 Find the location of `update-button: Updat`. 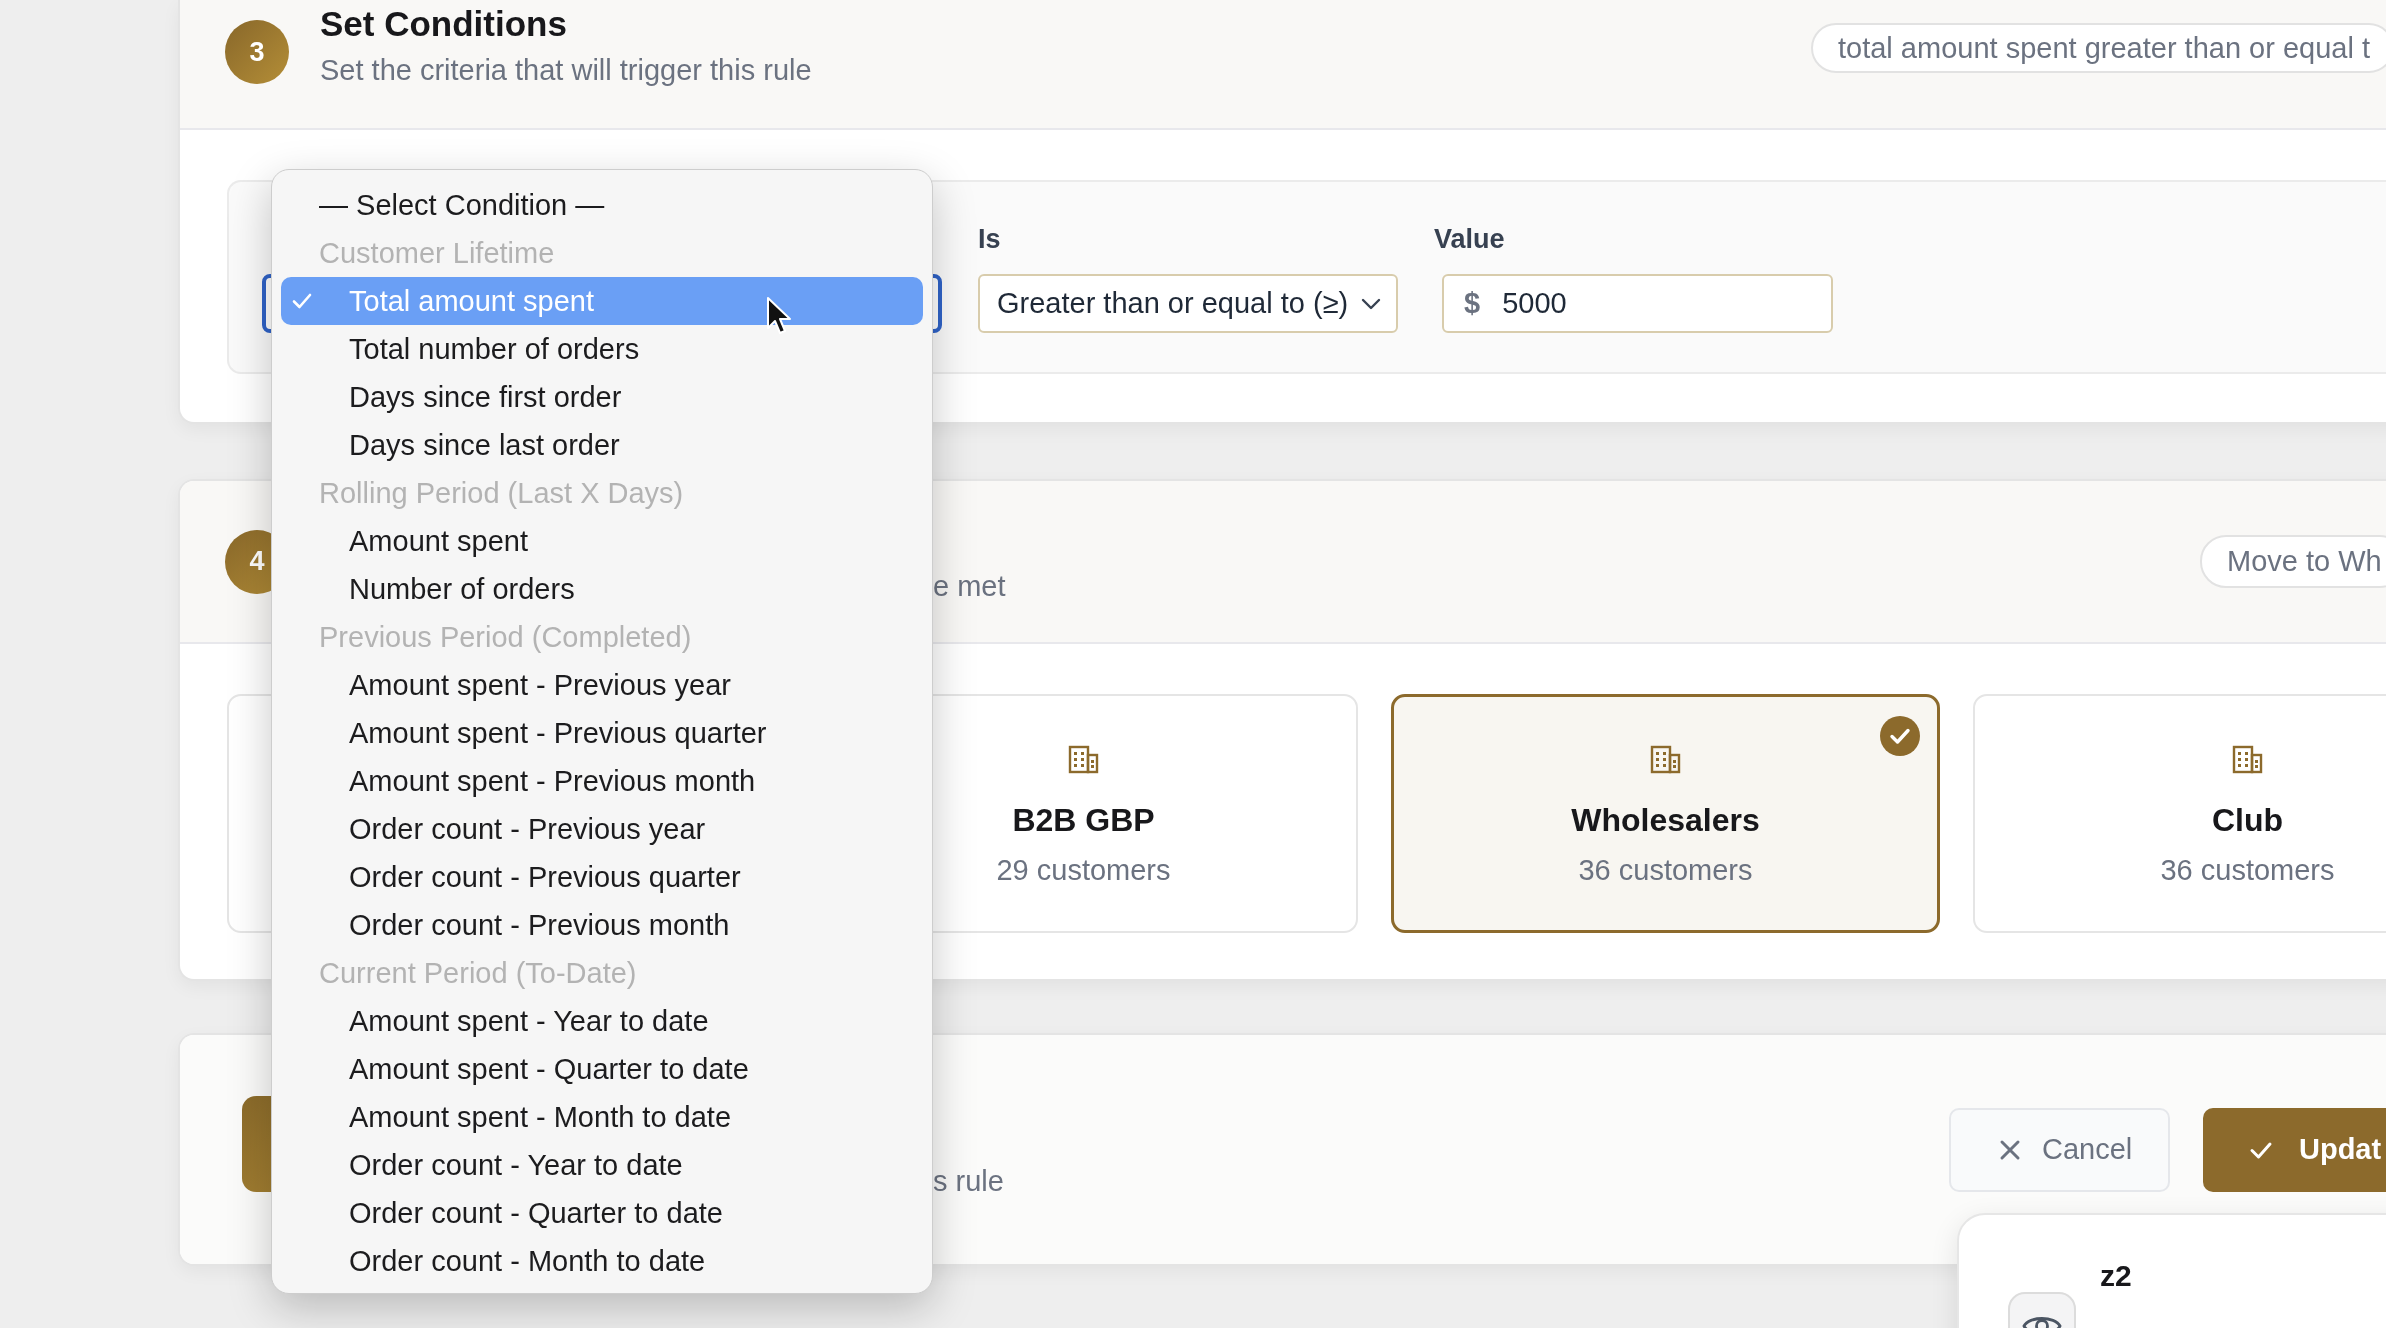

update-button: Updat is located at coordinates (2294, 1149).